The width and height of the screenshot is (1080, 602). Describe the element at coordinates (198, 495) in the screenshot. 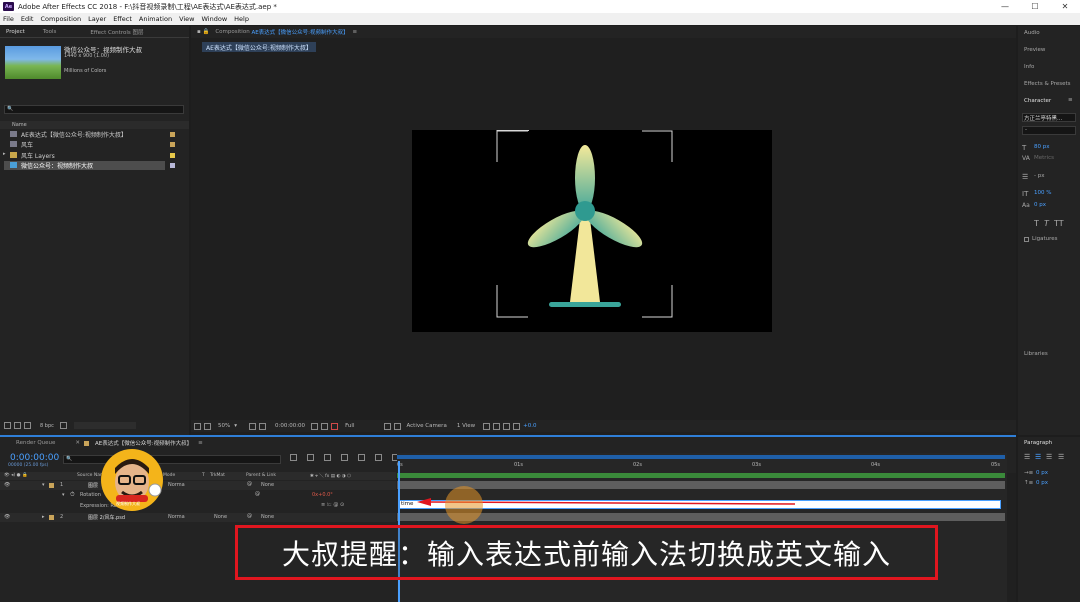

I see `rotation-property-row: ▾ ⏱ Rotation @ 0x+0.0°` at that location.